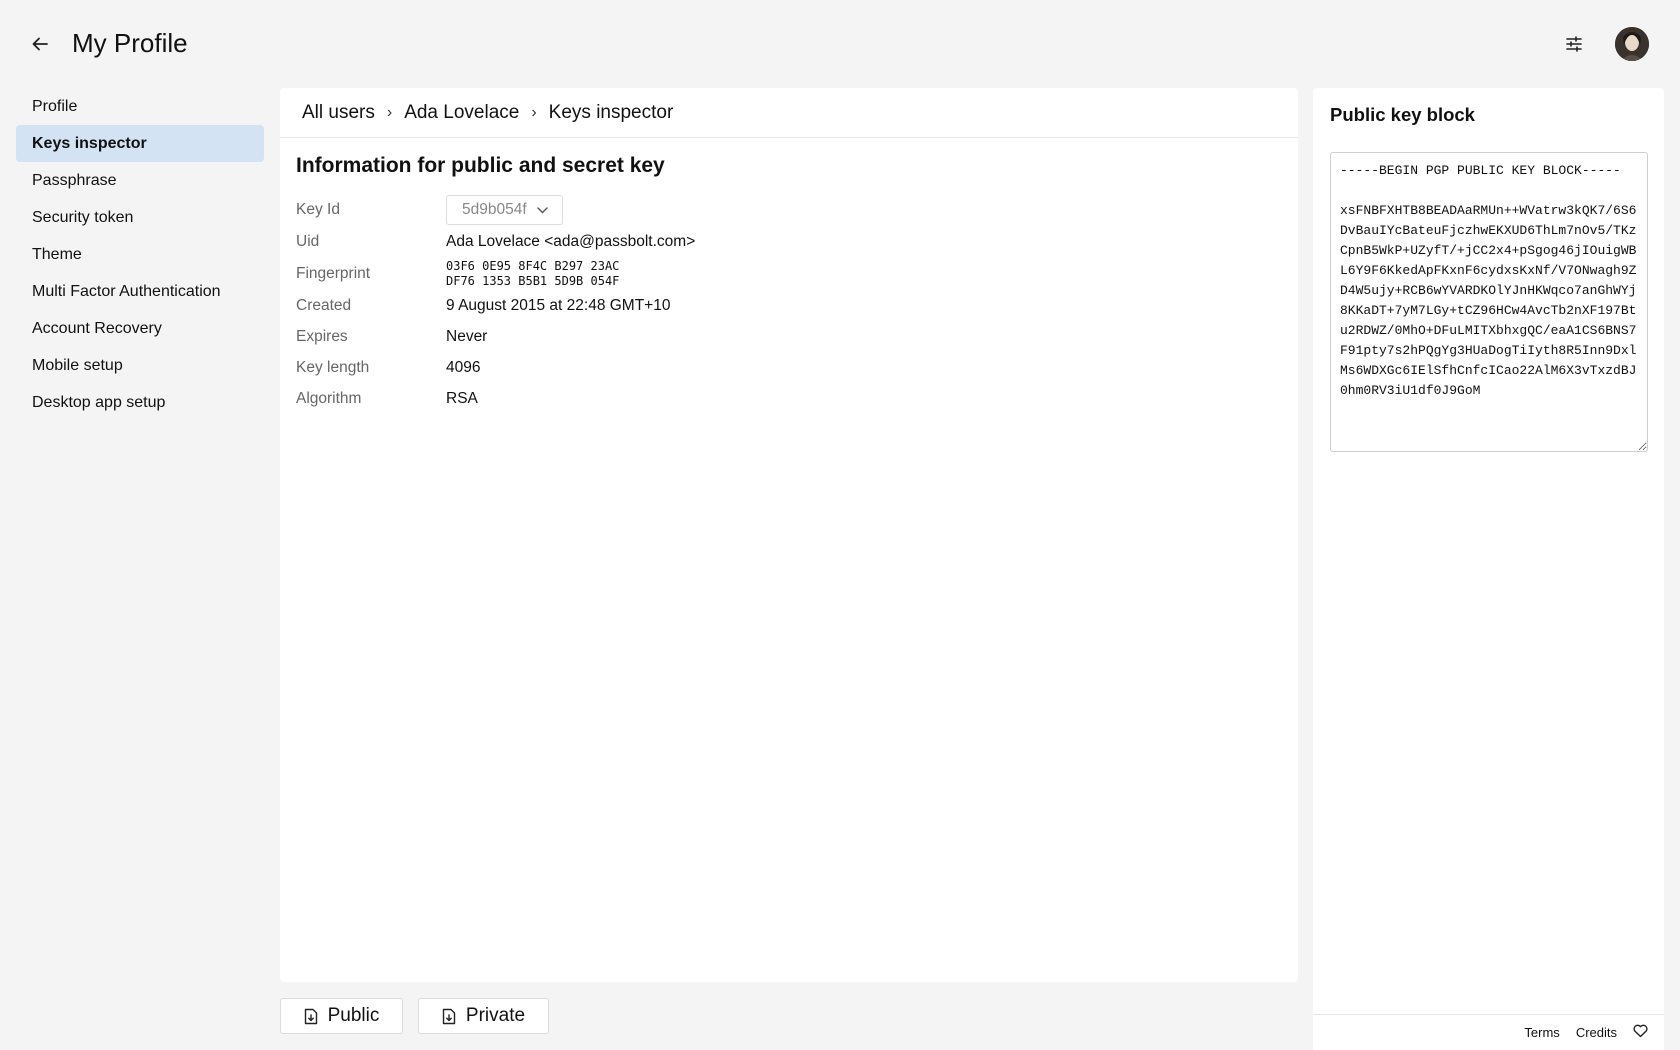  What do you see at coordinates (318, 209) in the screenshot?
I see `key-id-label: Key Id` at bounding box center [318, 209].